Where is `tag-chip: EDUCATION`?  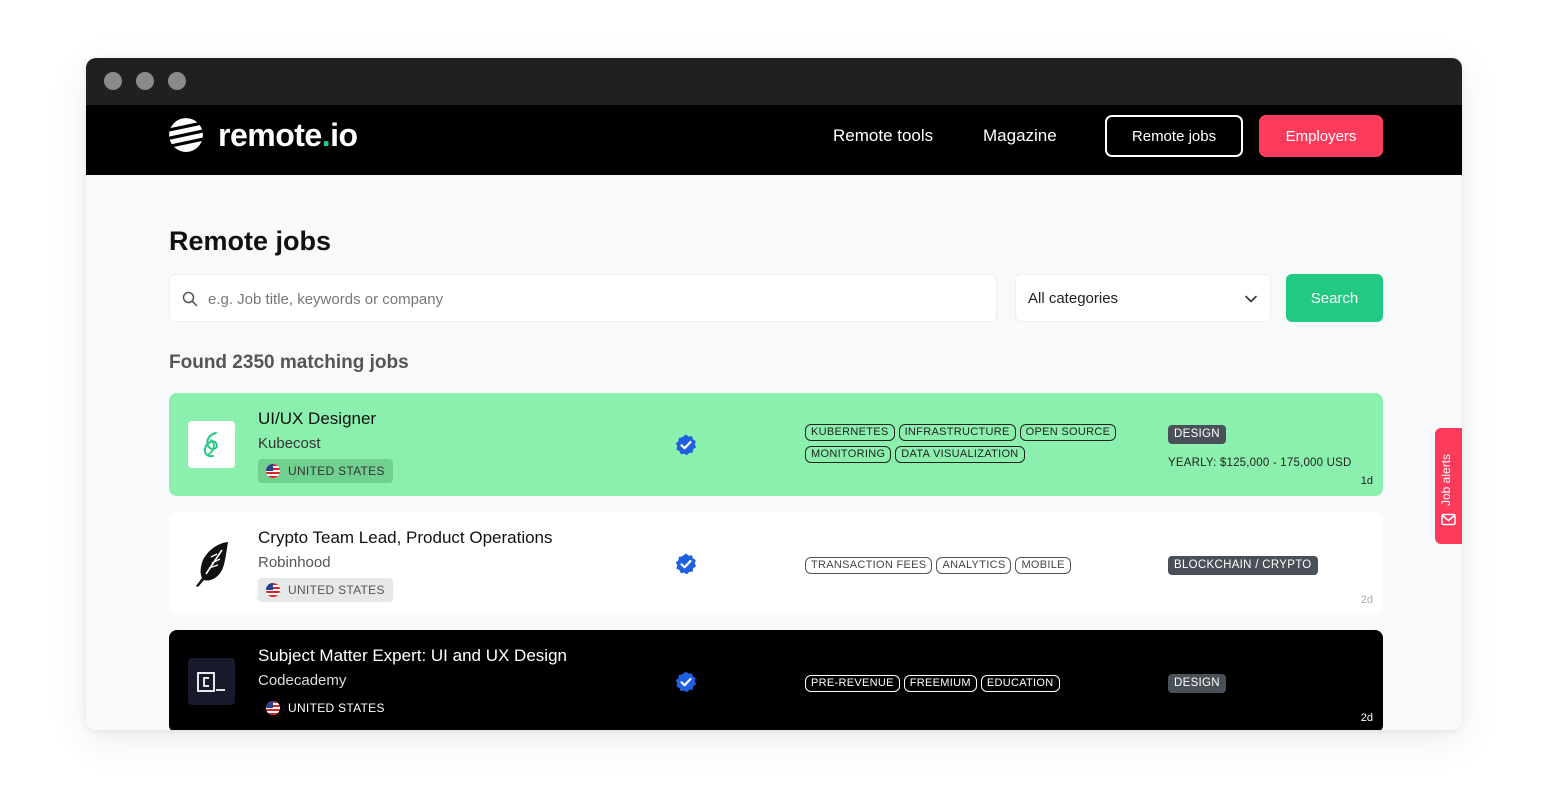 tag-chip: EDUCATION is located at coordinates (1020, 683).